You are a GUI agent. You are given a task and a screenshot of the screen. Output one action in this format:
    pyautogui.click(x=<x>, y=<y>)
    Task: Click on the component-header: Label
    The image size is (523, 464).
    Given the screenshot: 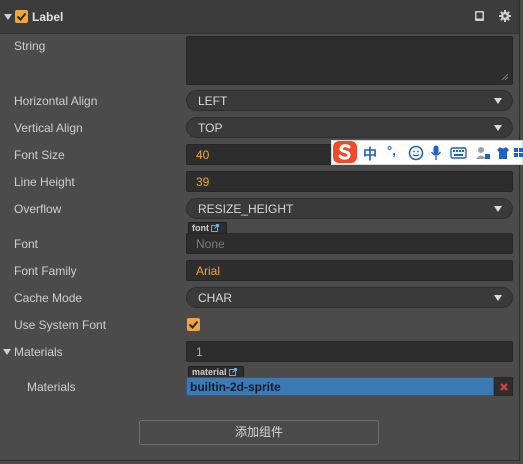 What is the action you would take?
    pyautogui.click(x=259, y=17)
    